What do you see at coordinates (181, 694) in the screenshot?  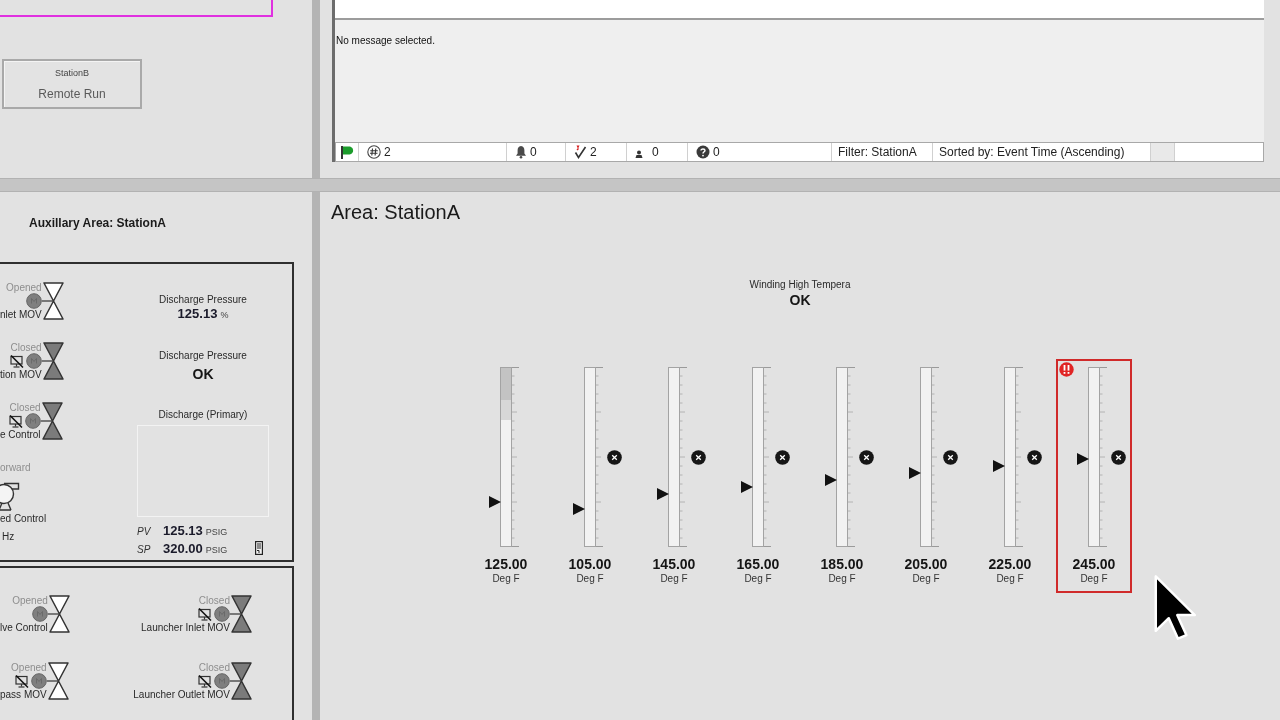 I see `valve-label: Launcher Outlet MOV` at bounding box center [181, 694].